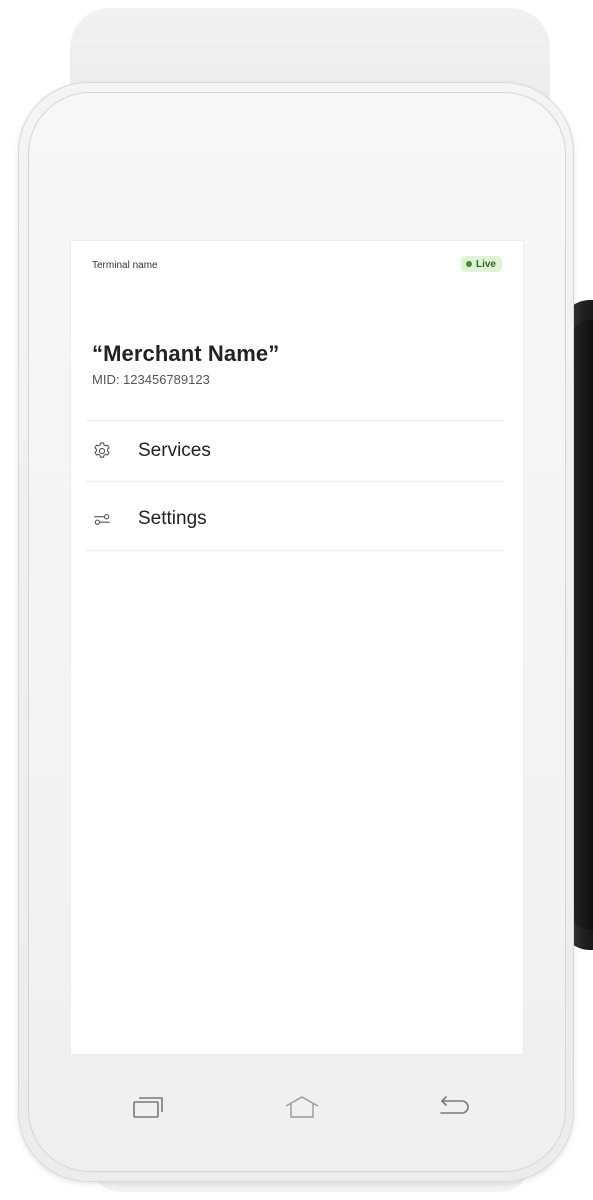 The image size is (593, 1200). Describe the element at coordinates (295, 519) in the screenshot. I see `menu-item-settings: Settings` at that location.